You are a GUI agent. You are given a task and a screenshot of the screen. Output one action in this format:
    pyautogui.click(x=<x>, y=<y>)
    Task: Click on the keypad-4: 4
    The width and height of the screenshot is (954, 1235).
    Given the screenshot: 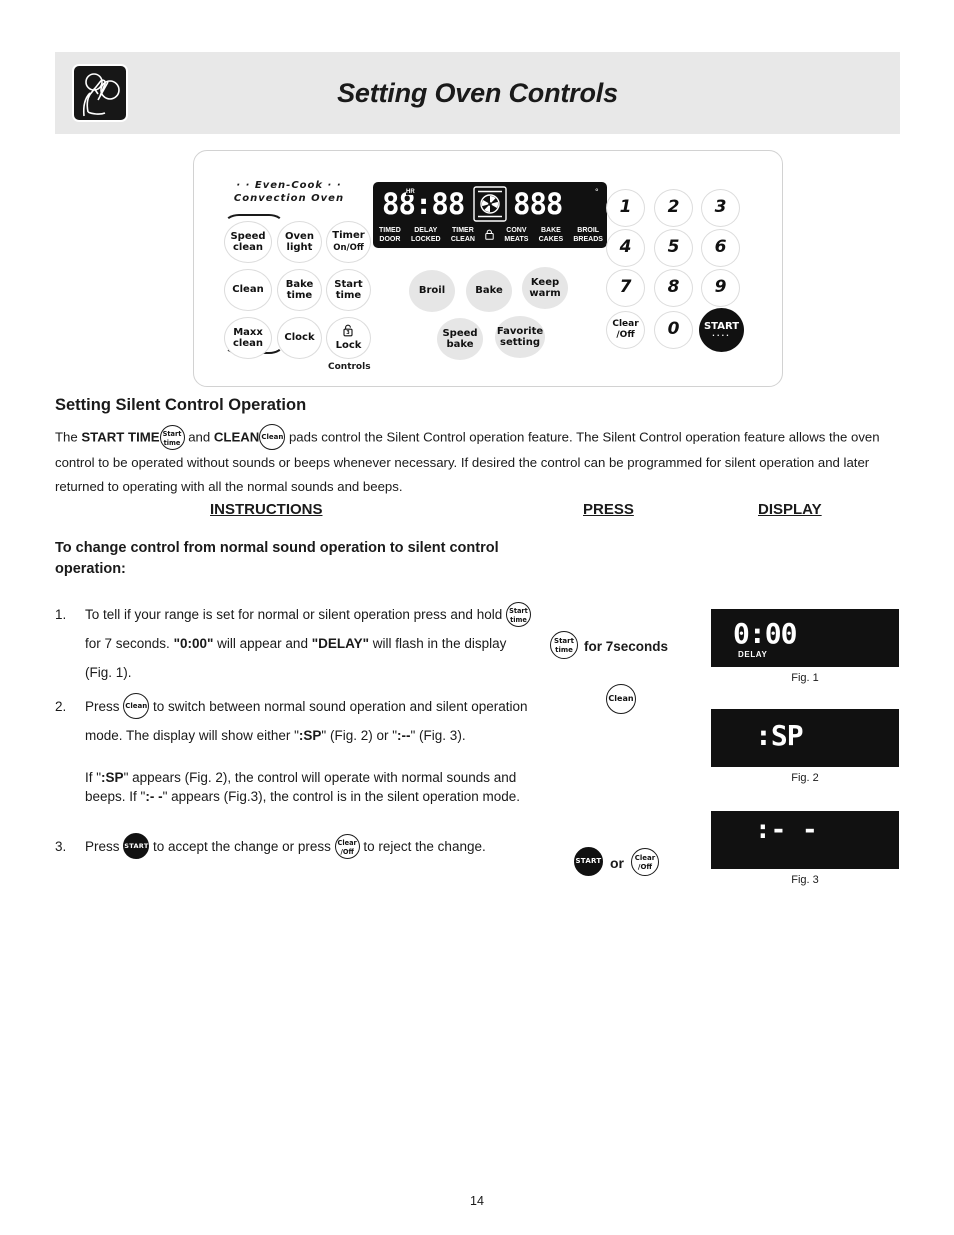 What is the action you would take?
    pyautogui.click(x=625, y=248)
    